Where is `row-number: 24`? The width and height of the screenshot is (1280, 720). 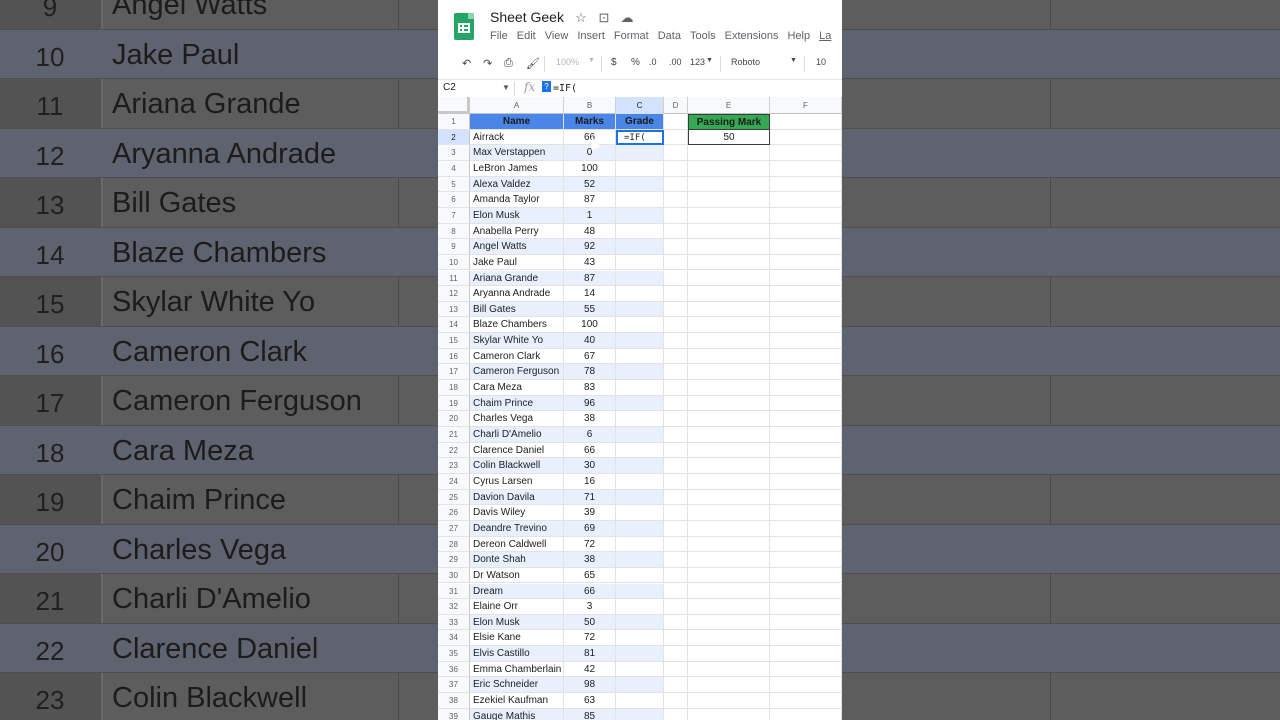
row-number: 24 is located at coordinates (454, 481).